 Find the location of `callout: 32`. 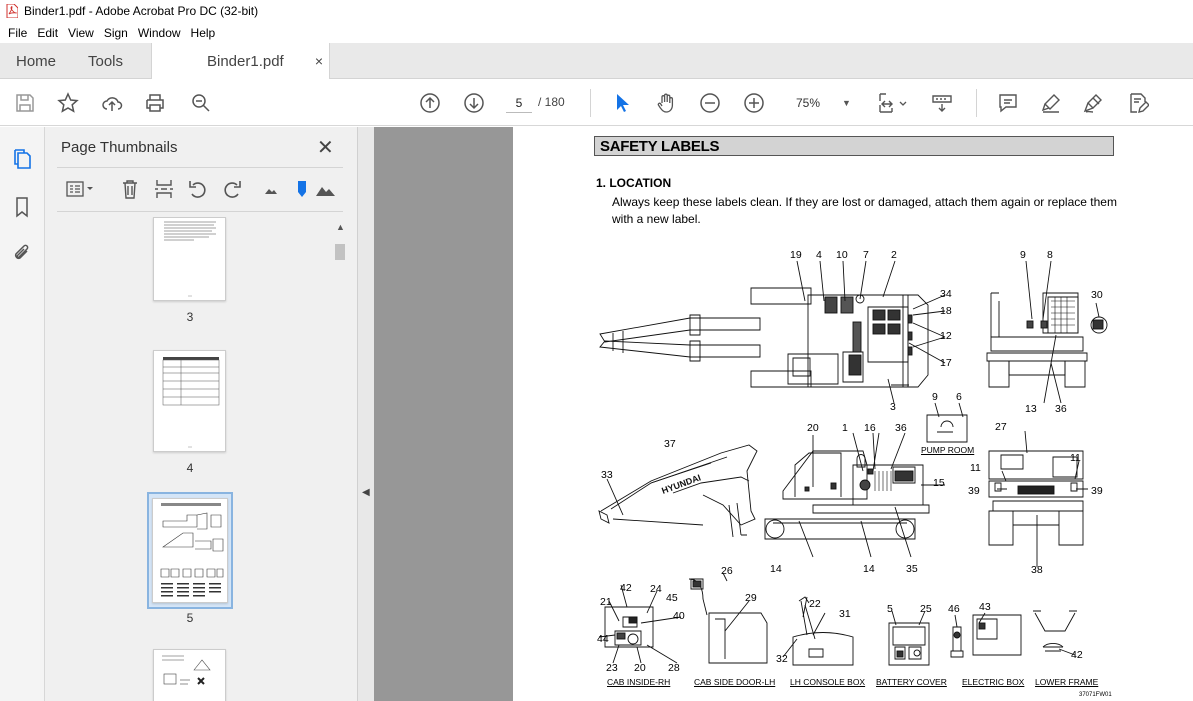

callout: 32 is located at coordinates (782, 659).